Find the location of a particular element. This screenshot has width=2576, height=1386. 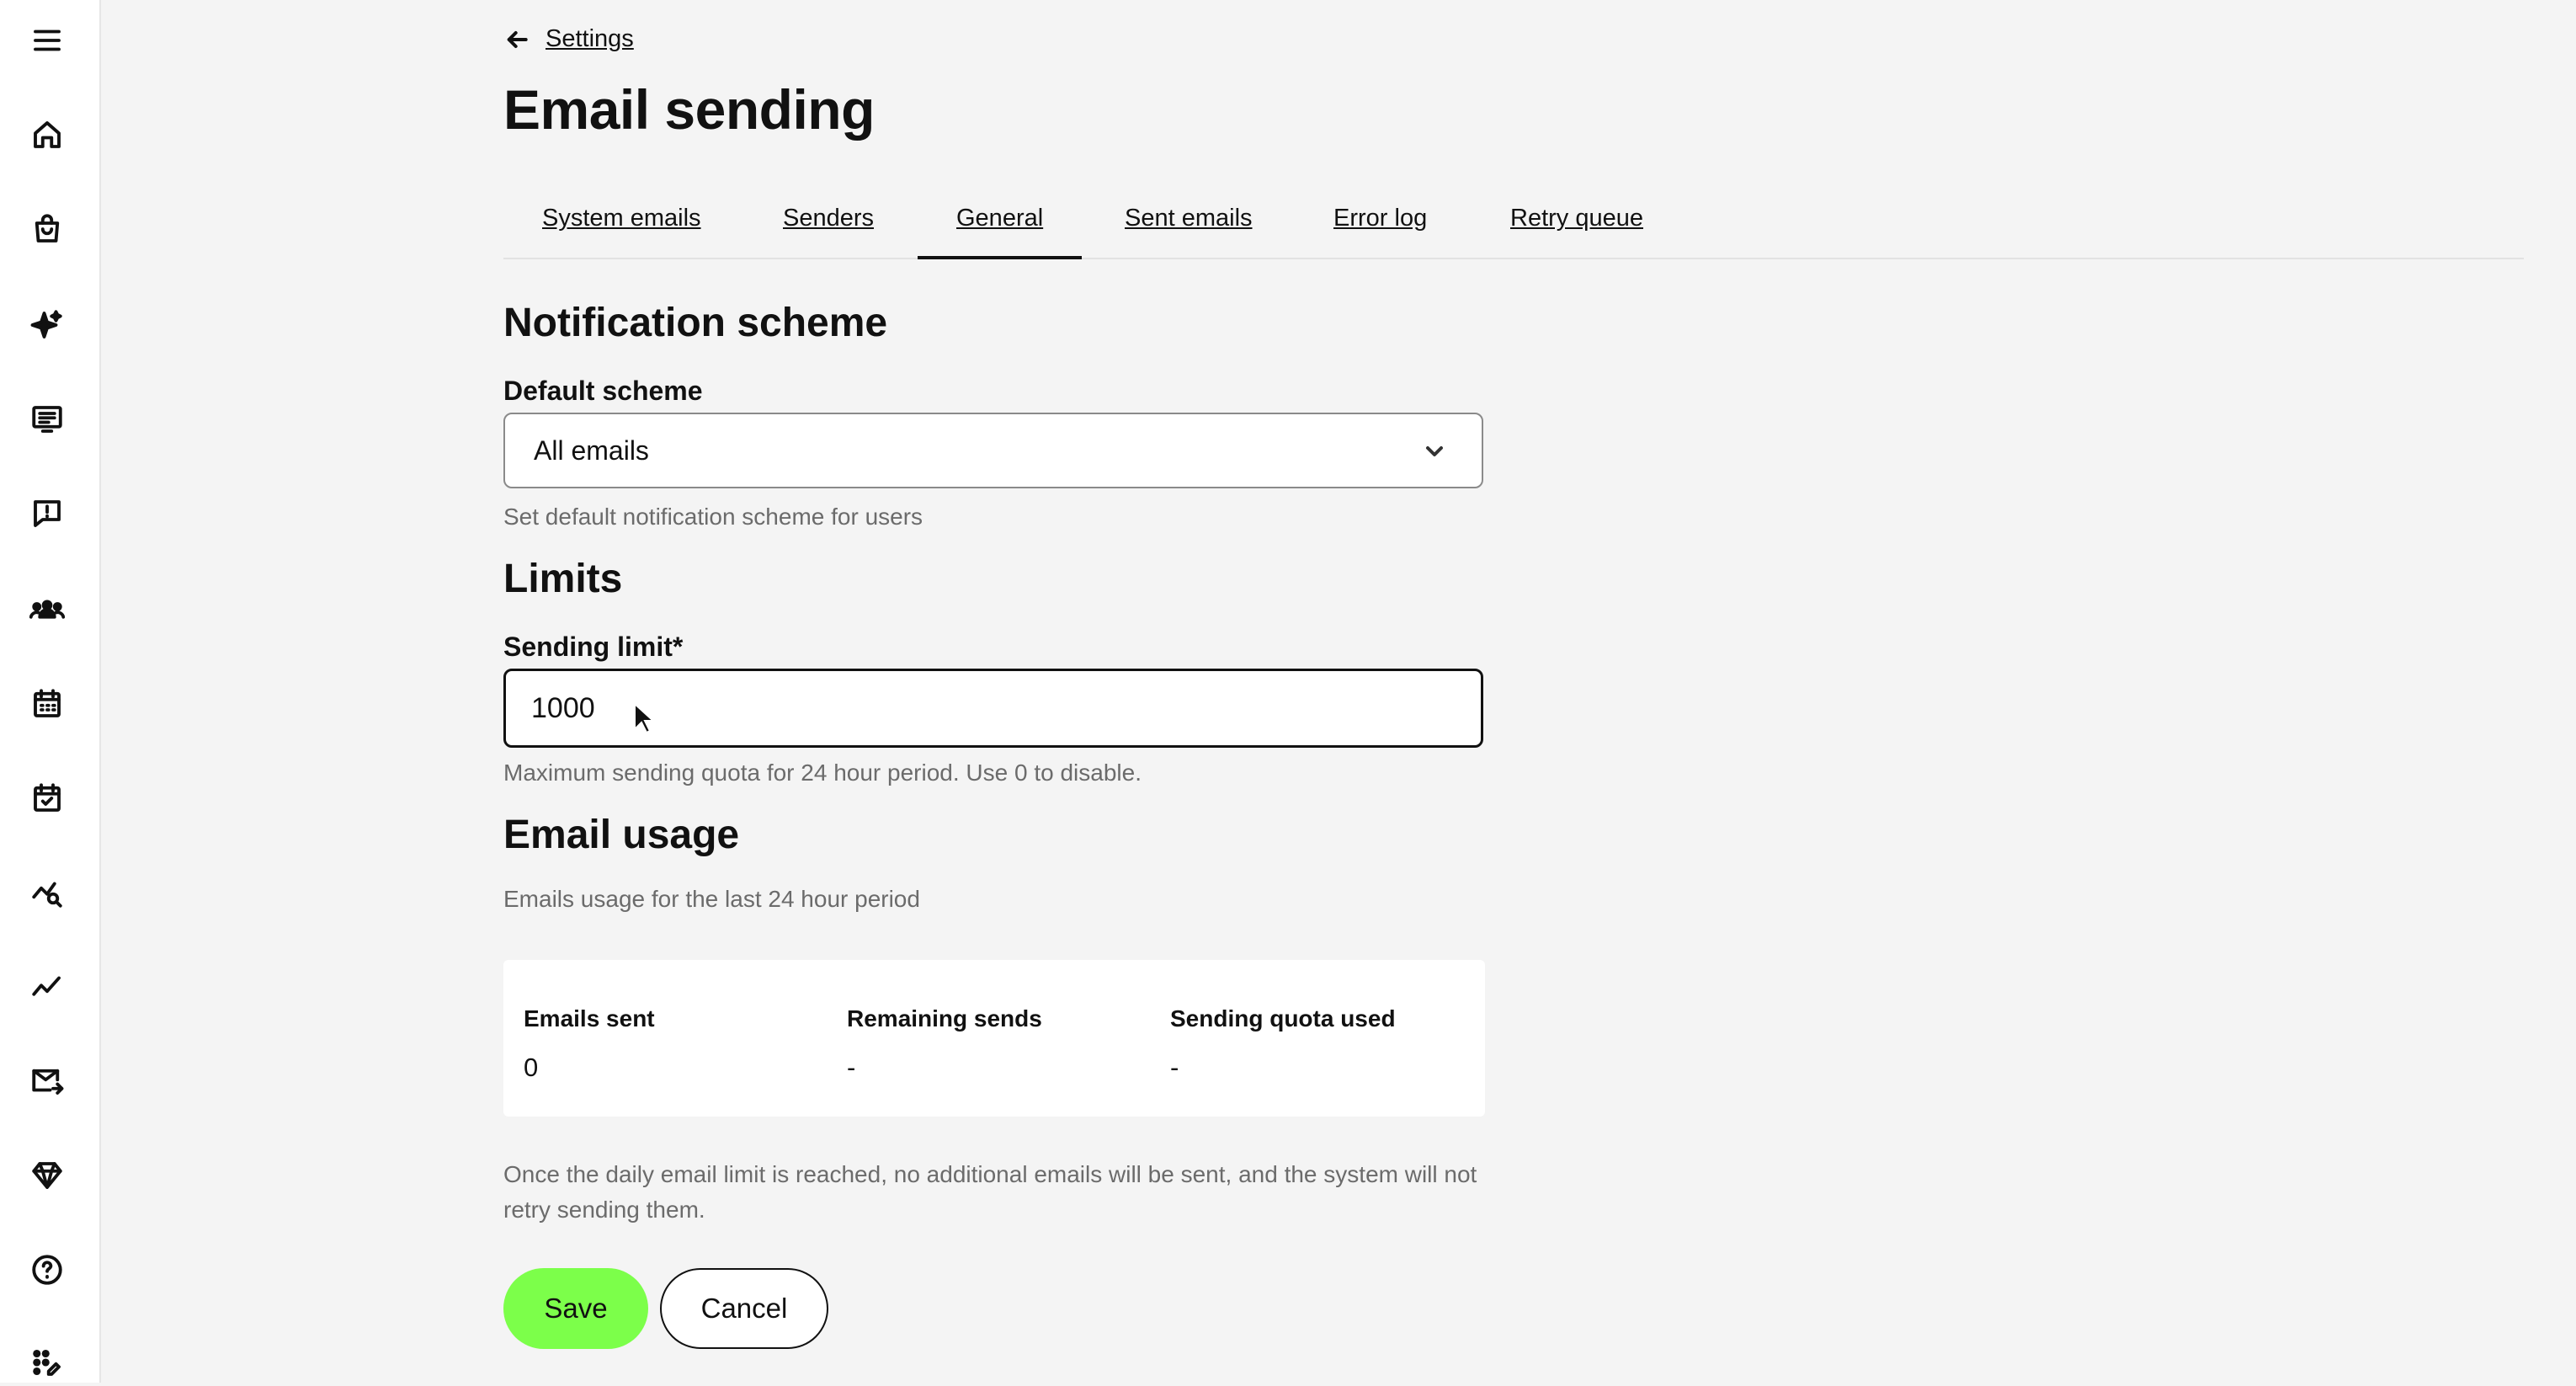

message-list-icon is located at coordinates (48, 419).